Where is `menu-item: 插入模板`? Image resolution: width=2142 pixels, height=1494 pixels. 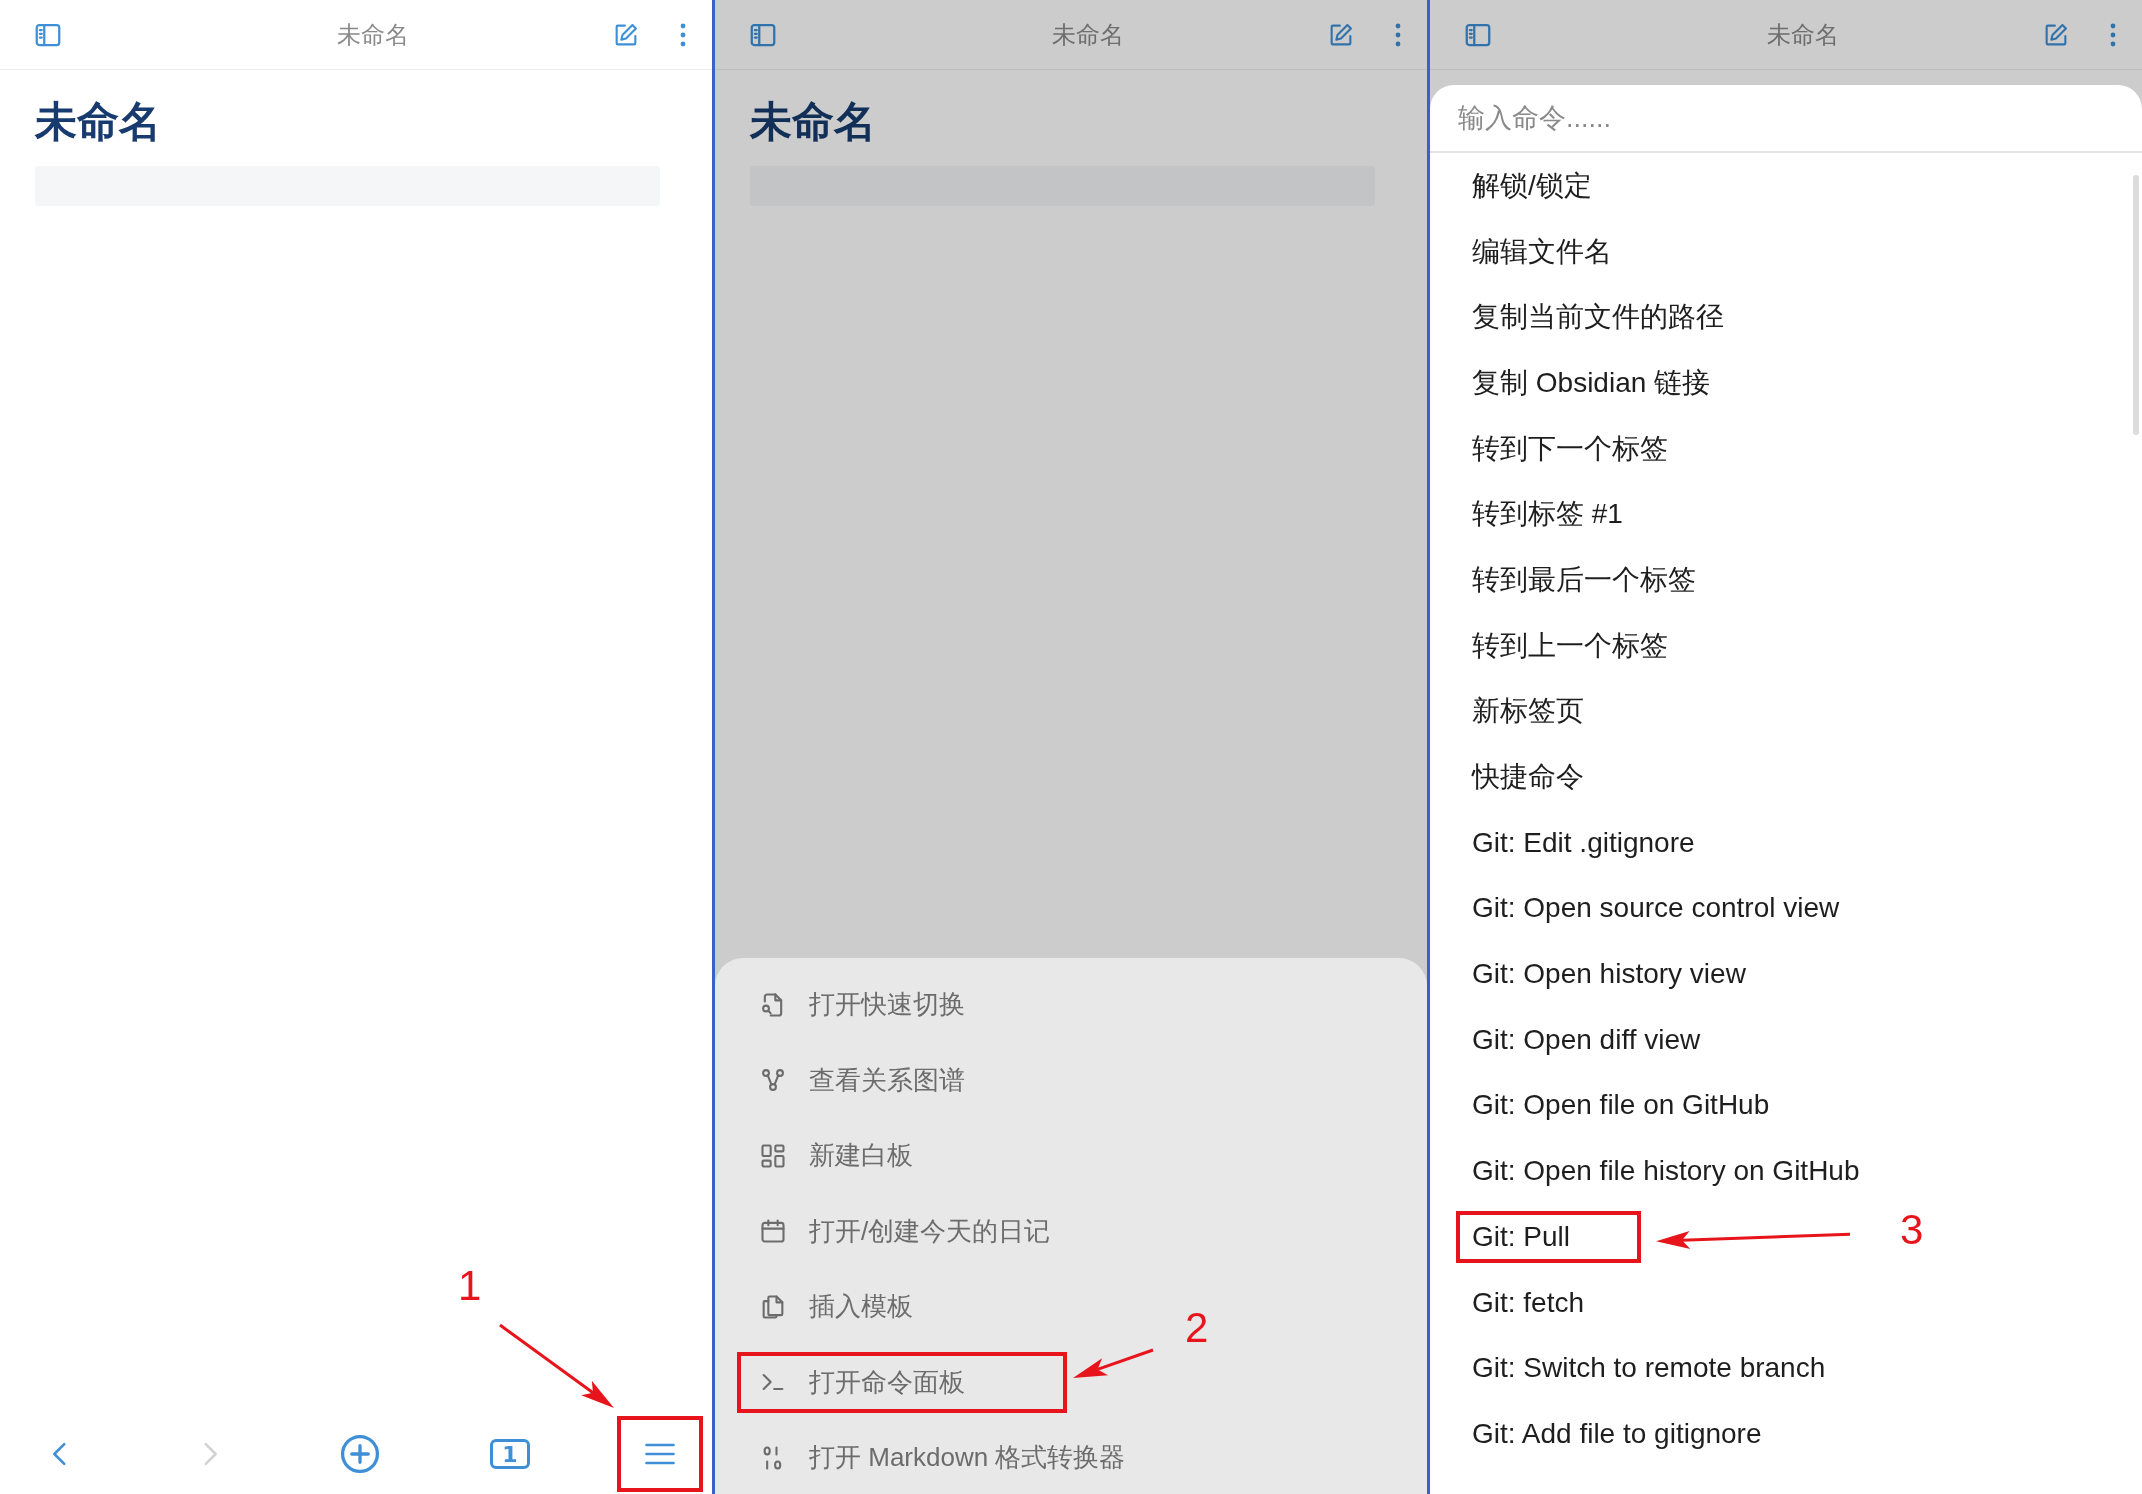
menu-item: 插入模板 is located at coordinates (876, 1307).